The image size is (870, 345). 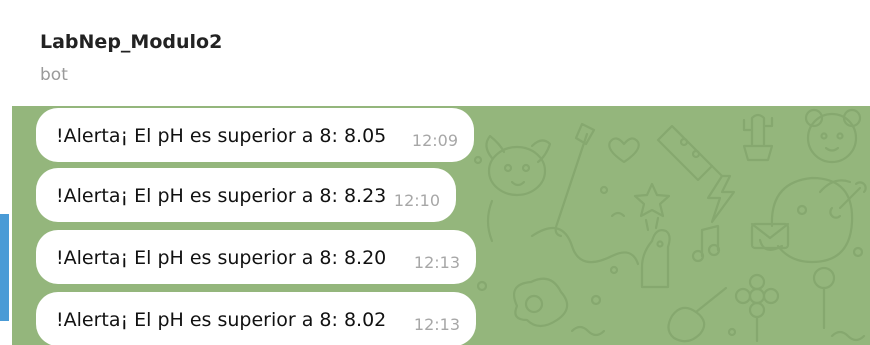 I want to click on message-text: !Alerta¡ El pH es superior a 8: 8.05, so click(x=221, y=136).